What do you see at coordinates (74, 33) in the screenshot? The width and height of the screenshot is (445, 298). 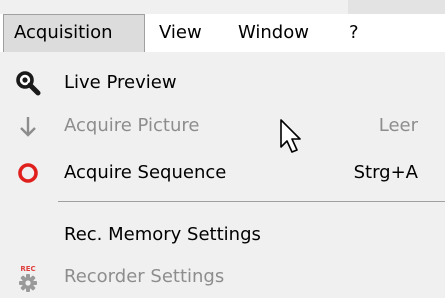 I see `menu-acquisition: Acquisition` at bounding box center [74, 33].